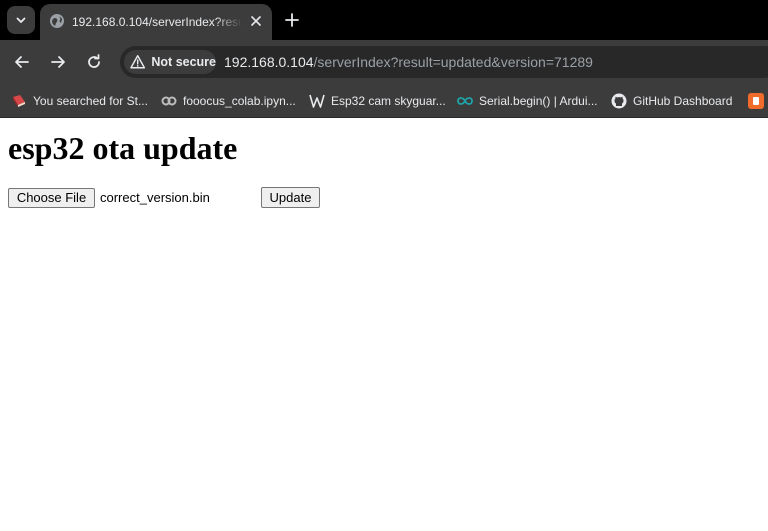 This screenshot has width=768, height=531. I want to click on close-icon, so click(256, 21).